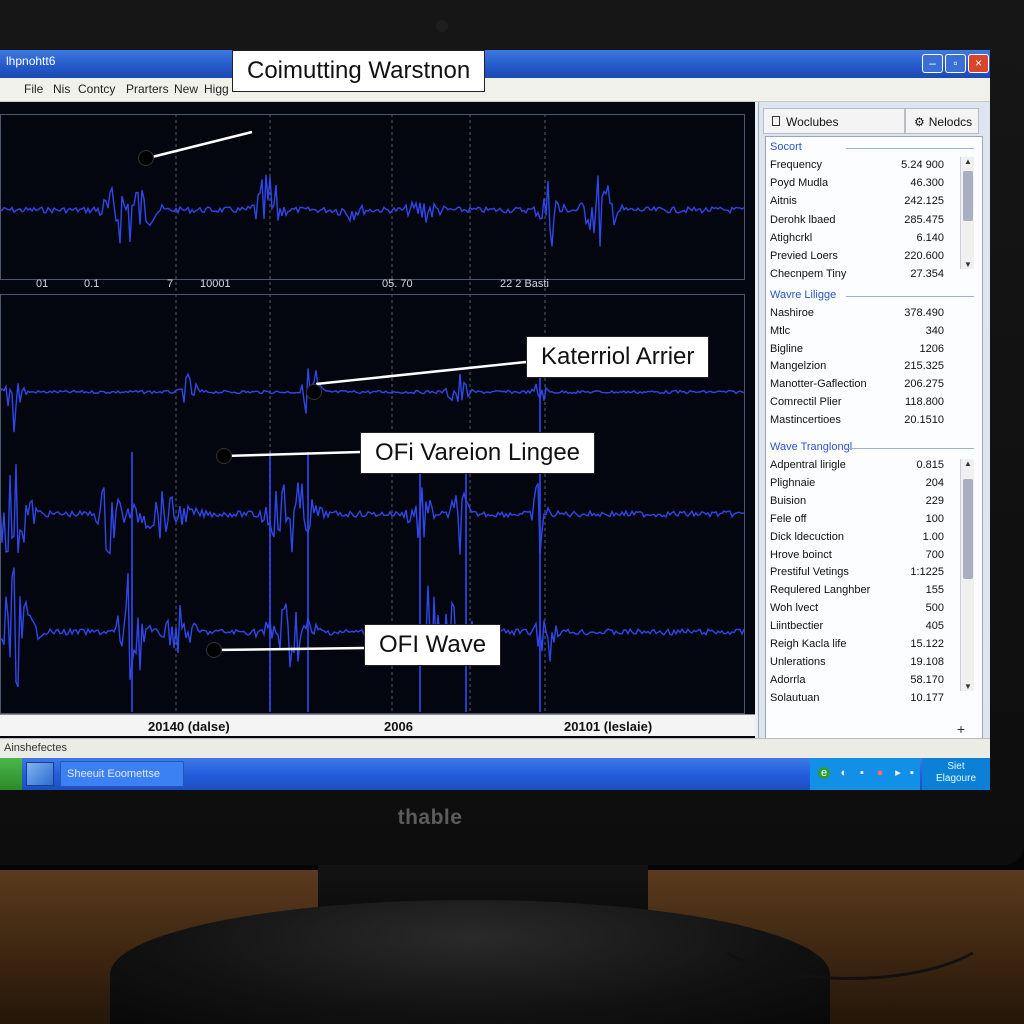  I want to click on settings-icon: ⚙, so click(919, 122).